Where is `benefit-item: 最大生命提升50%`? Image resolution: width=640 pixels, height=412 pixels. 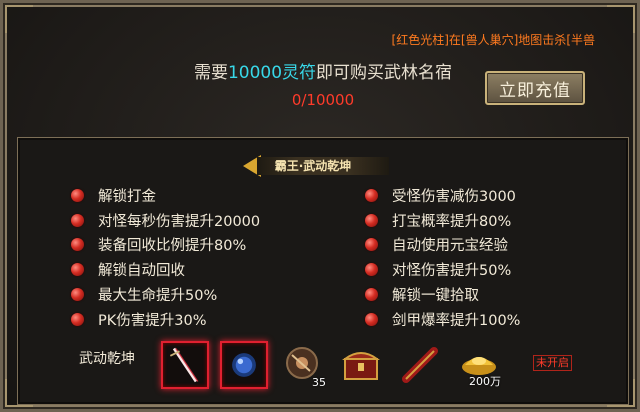
benefit-item: 最大生命提升50% is located at coordinates (165, 294).